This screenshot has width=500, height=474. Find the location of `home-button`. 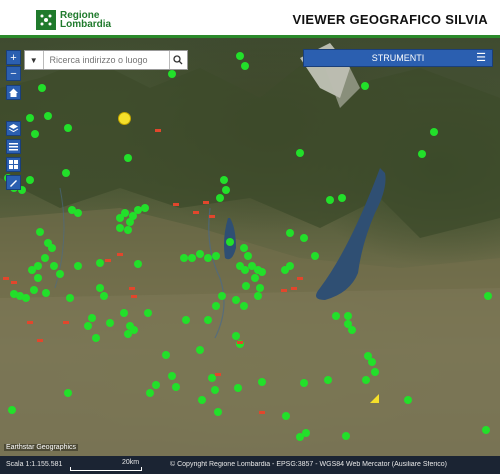

home-button is located at coordinates (13, 92).